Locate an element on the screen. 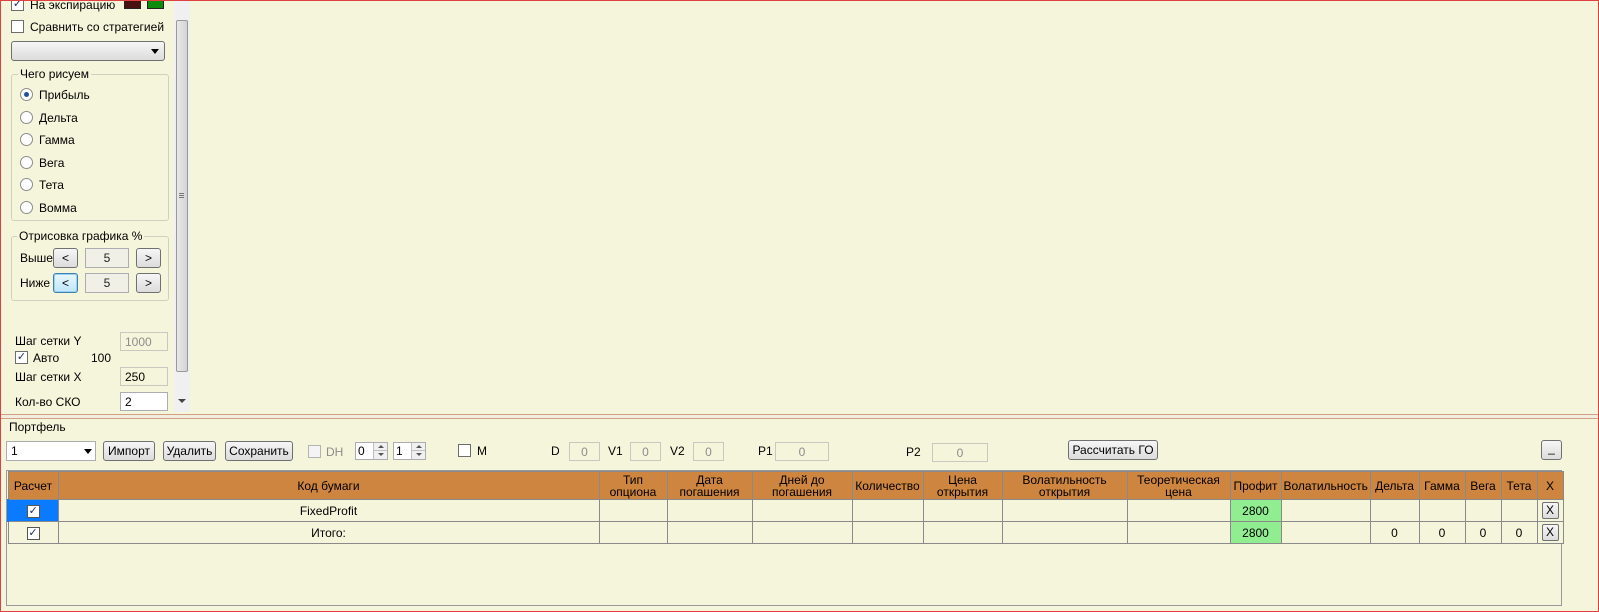  col-header-profit: Профит is located at coordinates (1255, 485).